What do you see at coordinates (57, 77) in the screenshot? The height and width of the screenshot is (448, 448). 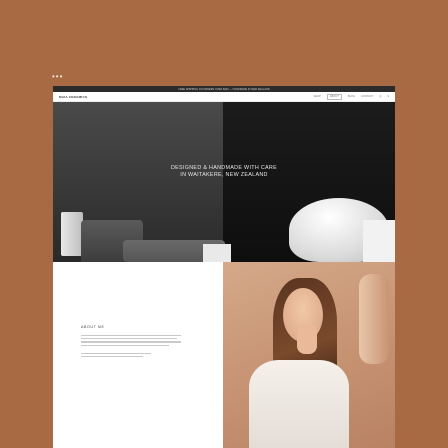 I see `window-menu-icon: •••` at bounding box center [57, 77].